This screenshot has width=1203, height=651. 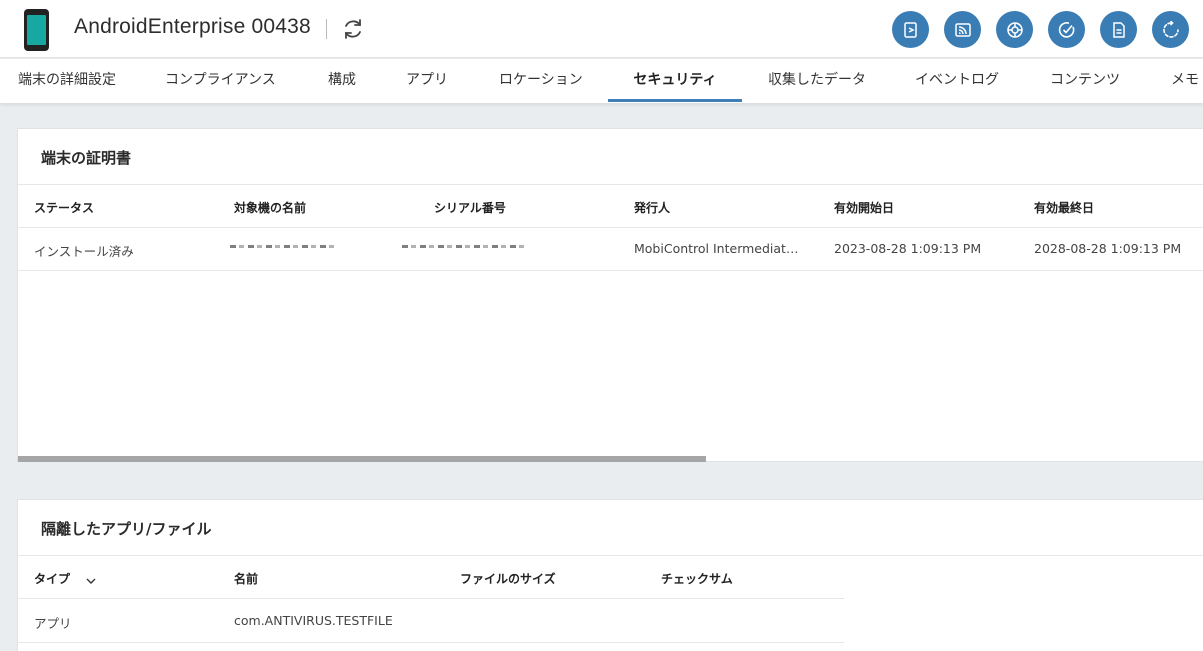 What do you see at coordinates (464, 246) in the screenshot?
I see `redacted-serial` at bounding box center [464, 246].